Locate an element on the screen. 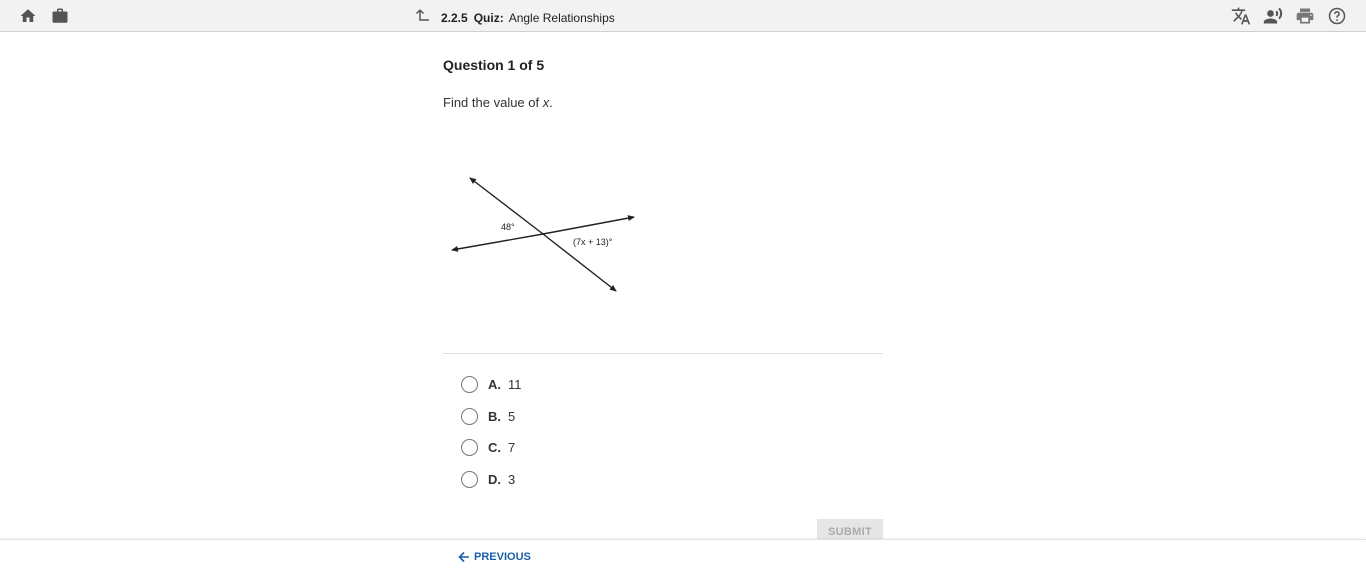 The height and width of the screenshot is (568, 1366). angle-diagram: 48° (7x + 13)° is located at coordinates (543, 234).